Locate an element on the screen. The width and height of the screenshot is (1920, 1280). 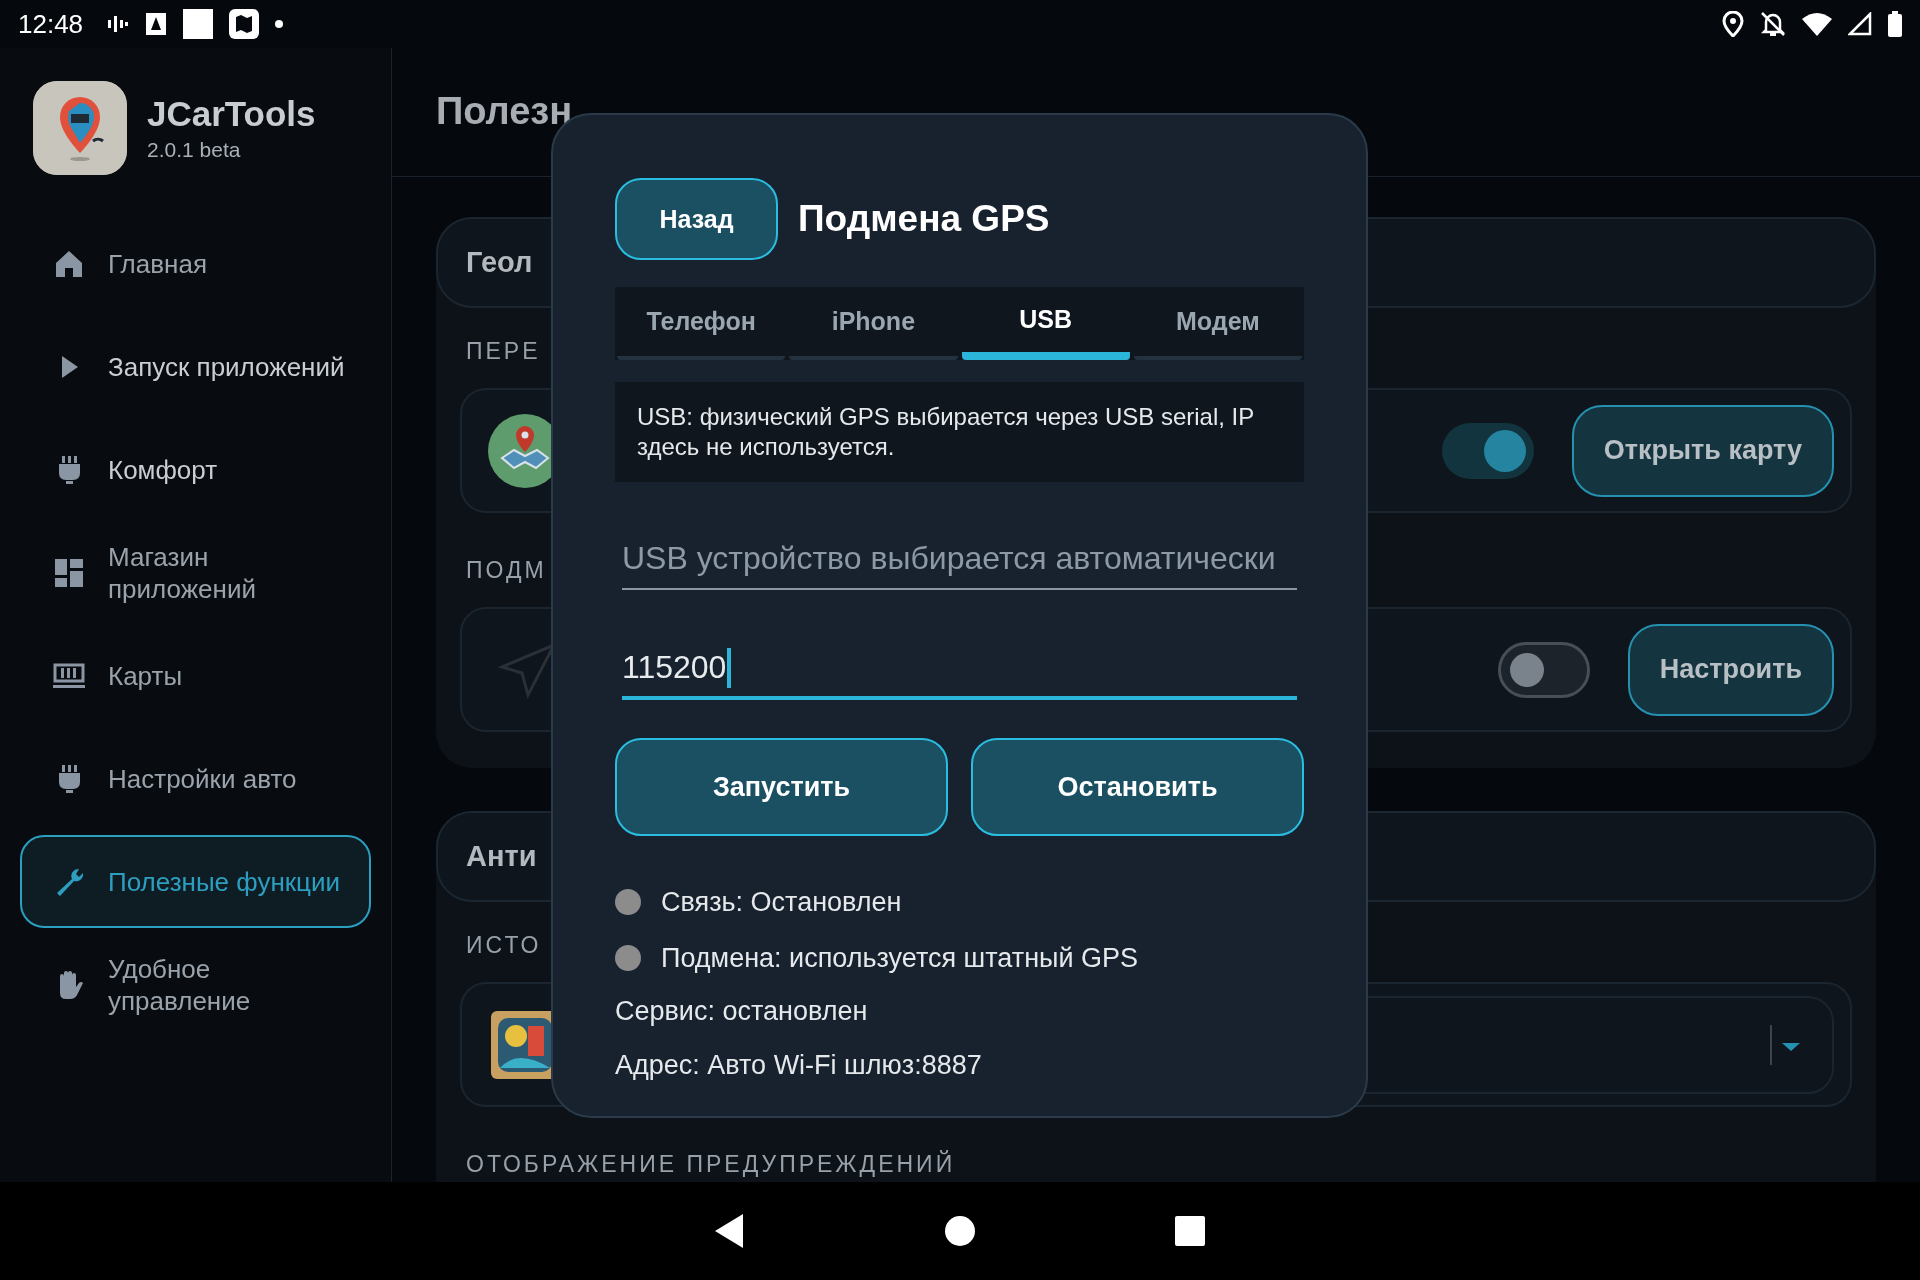
nav-item: Настройки авто is located at coordinates (195, 778).